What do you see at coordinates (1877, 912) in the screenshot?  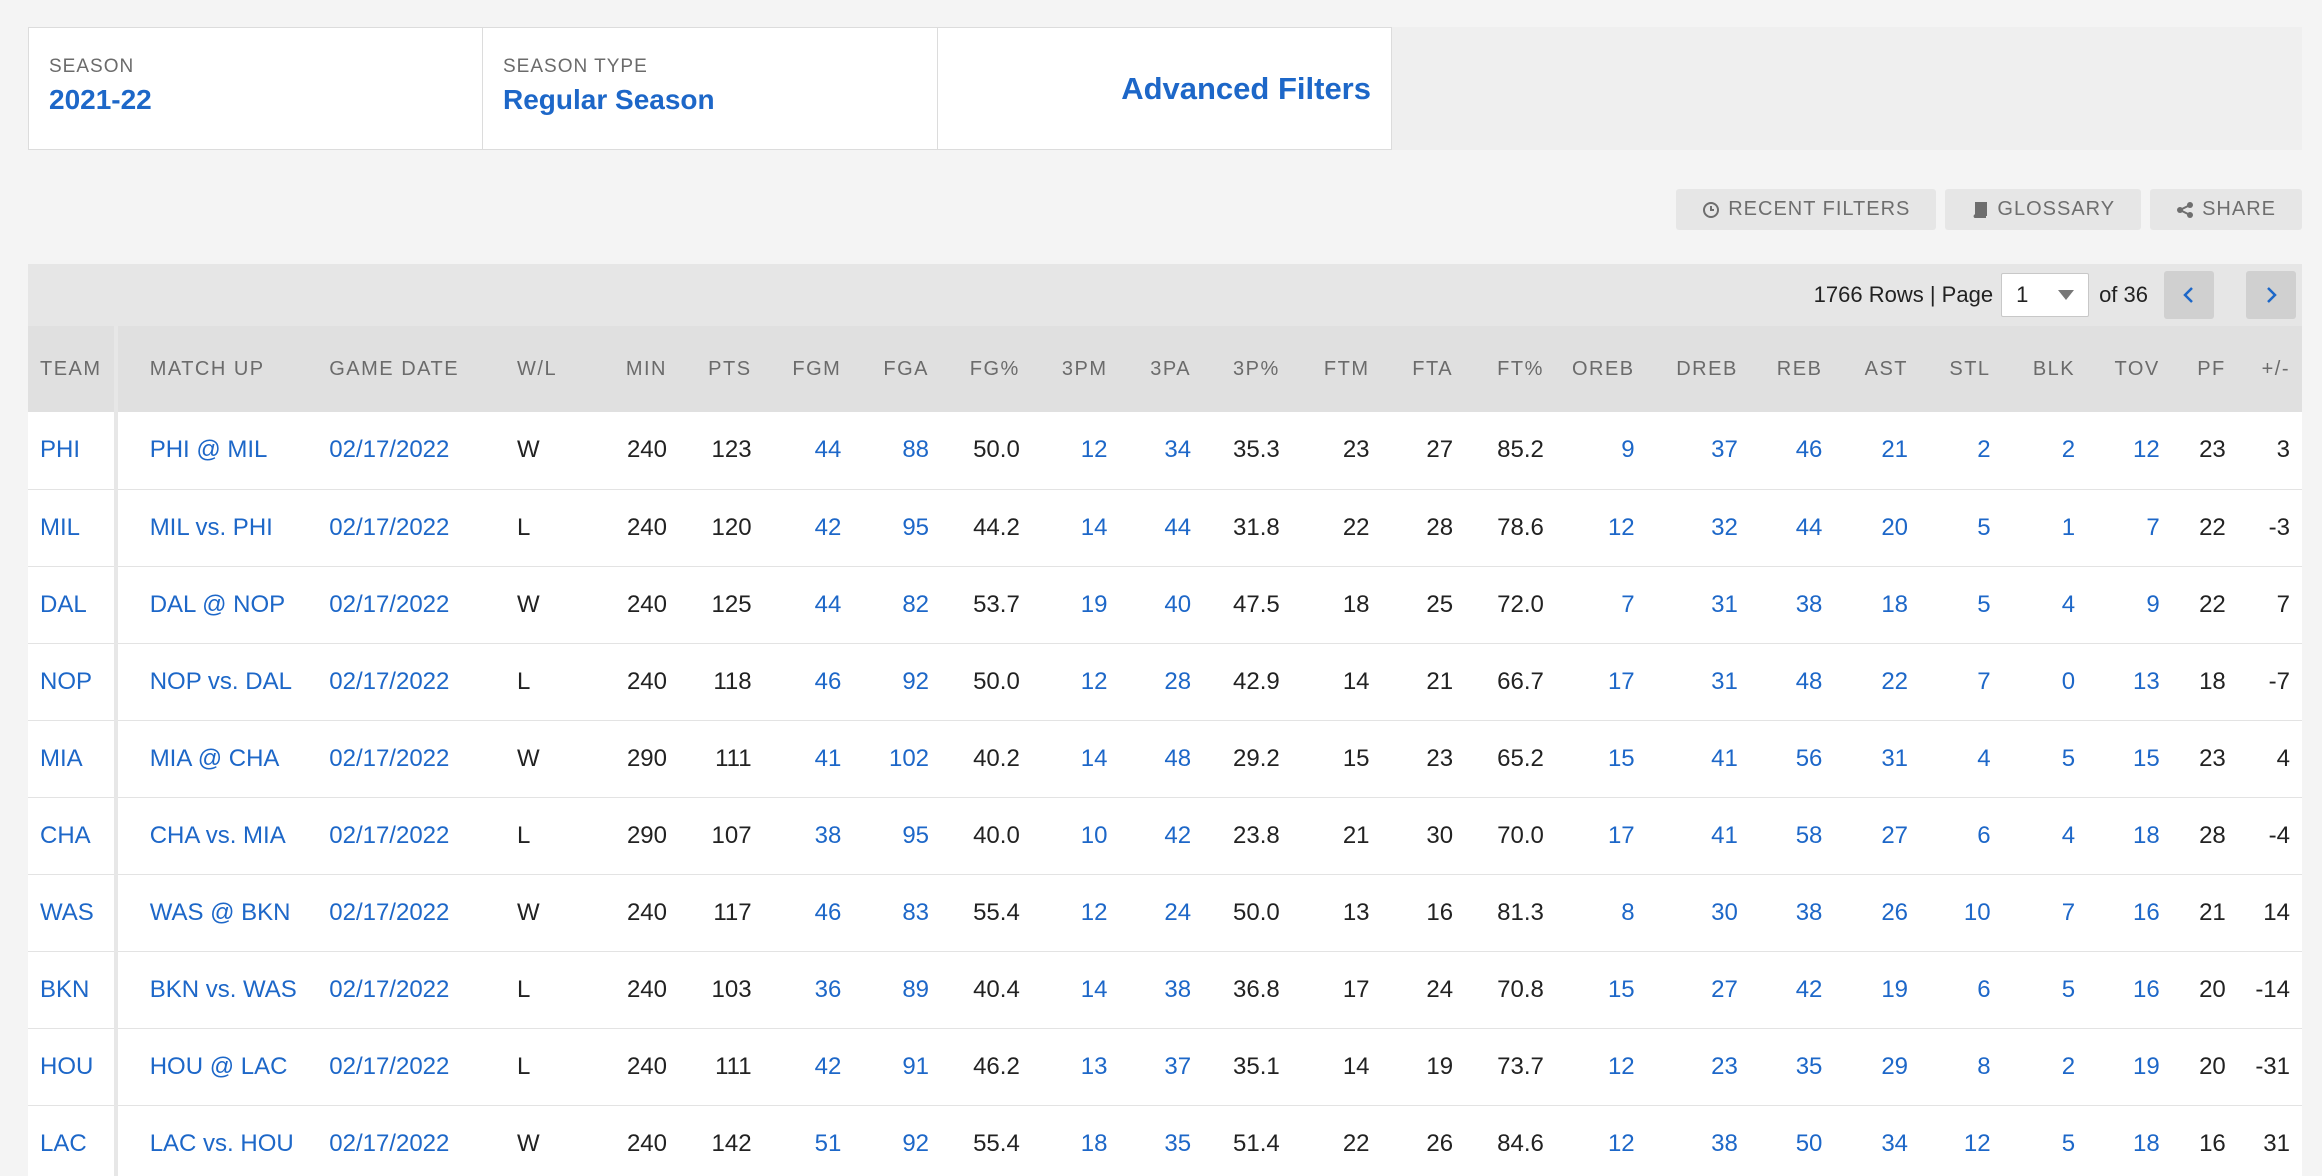 I see `cell-ast: 26` at bounding box center [1877, 912].